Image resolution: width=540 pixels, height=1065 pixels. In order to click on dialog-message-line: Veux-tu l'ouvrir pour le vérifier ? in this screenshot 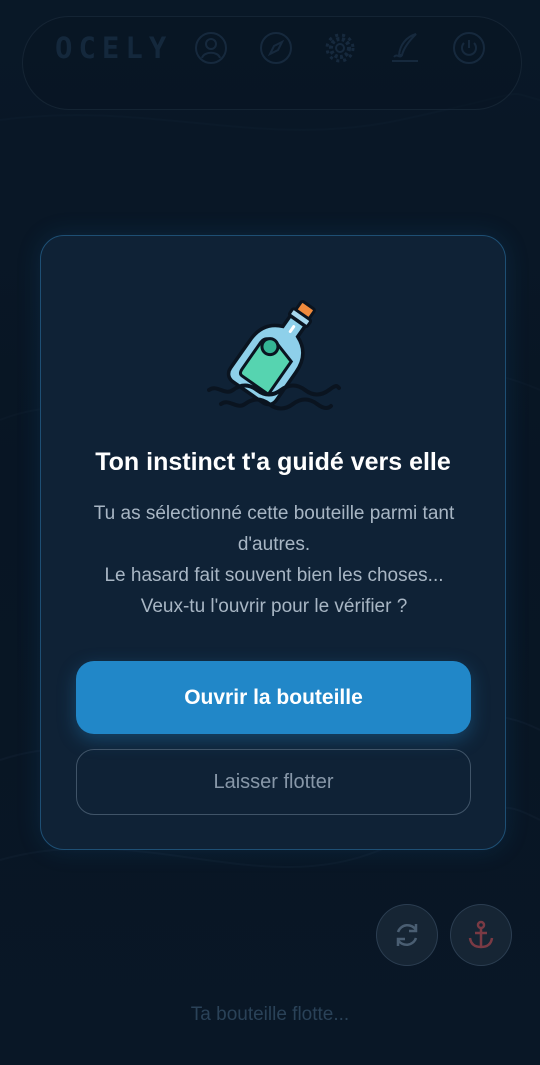, I will do `click(274, 606)`.